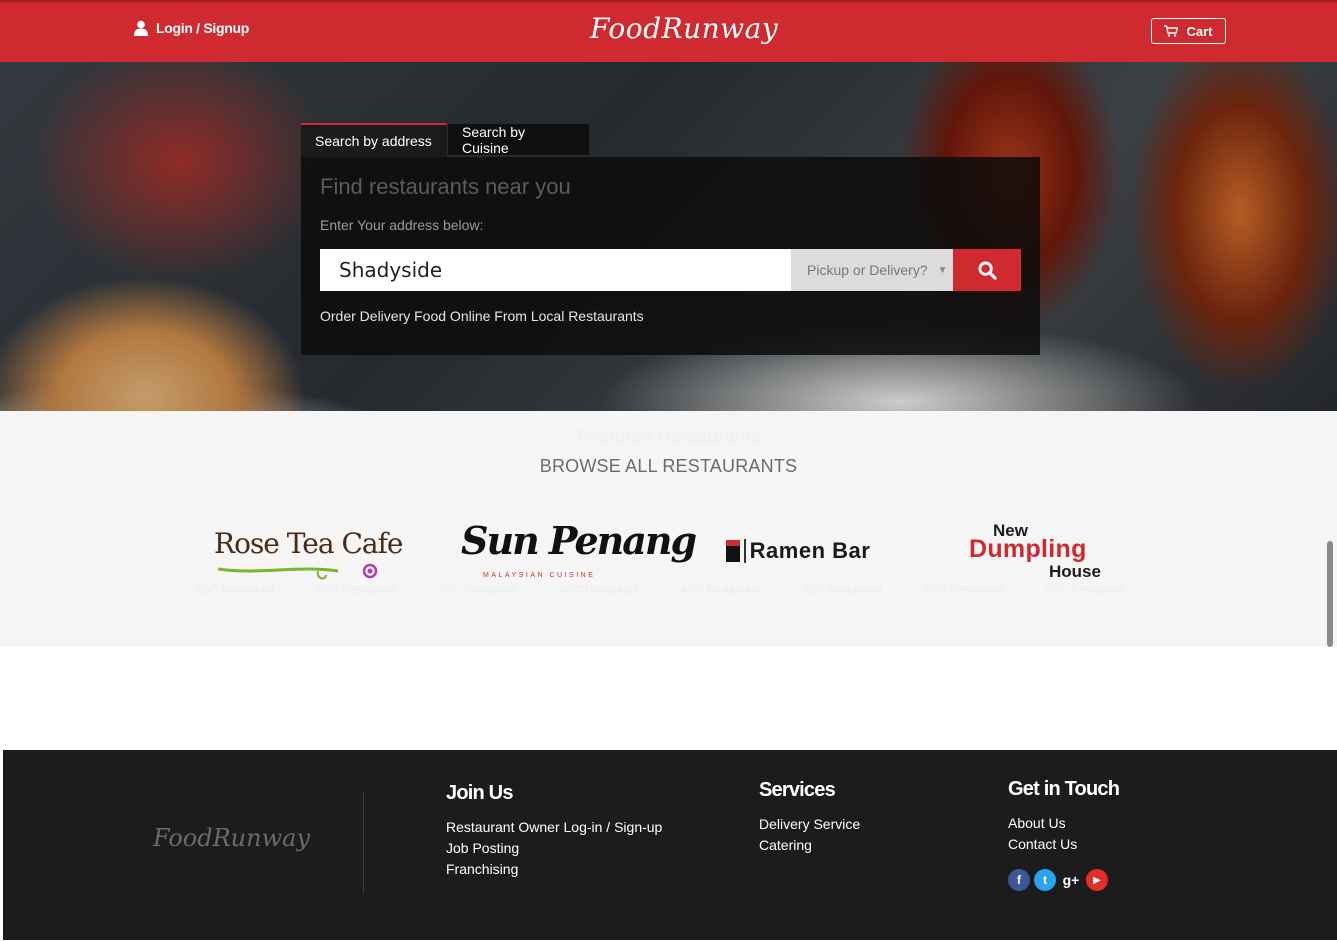  What do you see at coordinates (942, 270) in the screenshot?
I see `dropdown-arrow-icon: ▼` at bounding box center [942, 270].